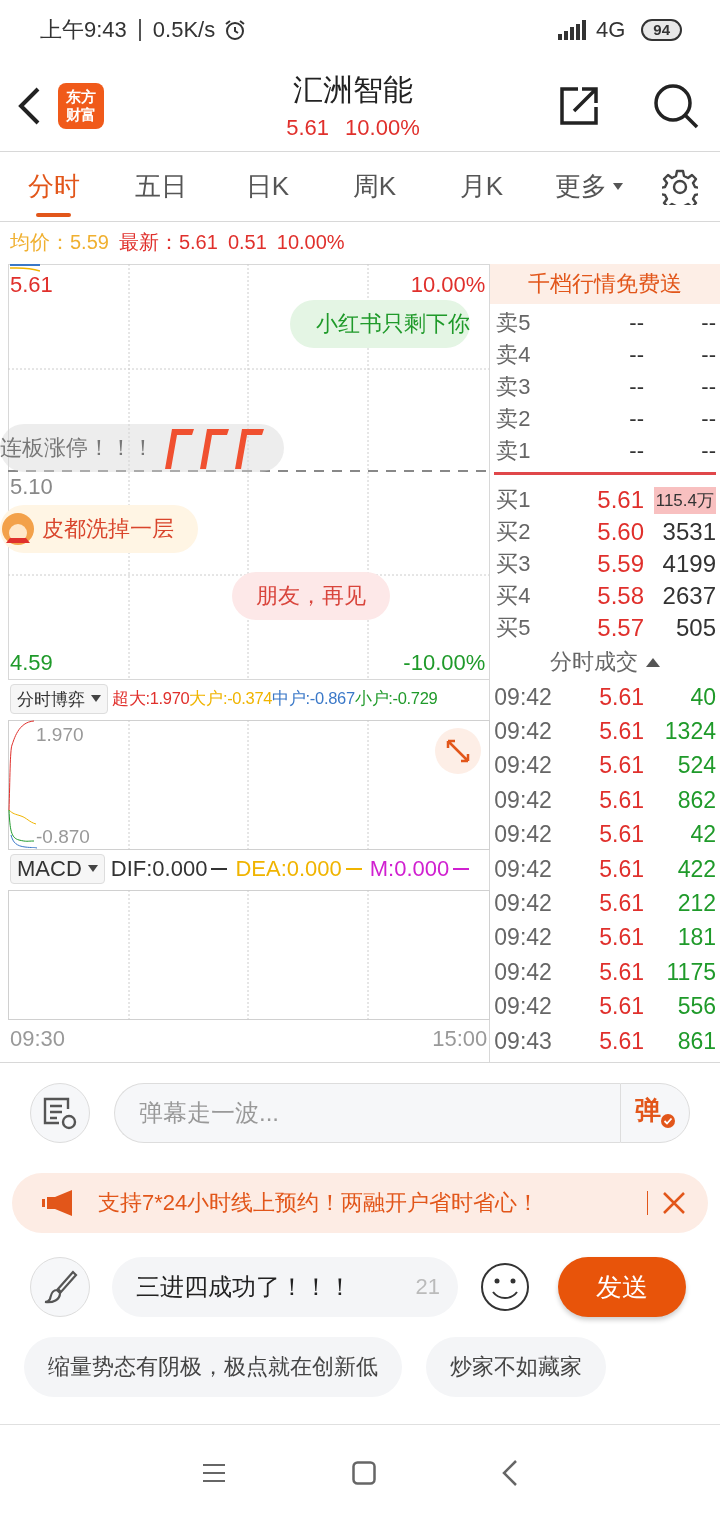 The height and width of the screenshot is (1520, 720). I want to click on latest-price: 最新：5.61, so click(168, 242).